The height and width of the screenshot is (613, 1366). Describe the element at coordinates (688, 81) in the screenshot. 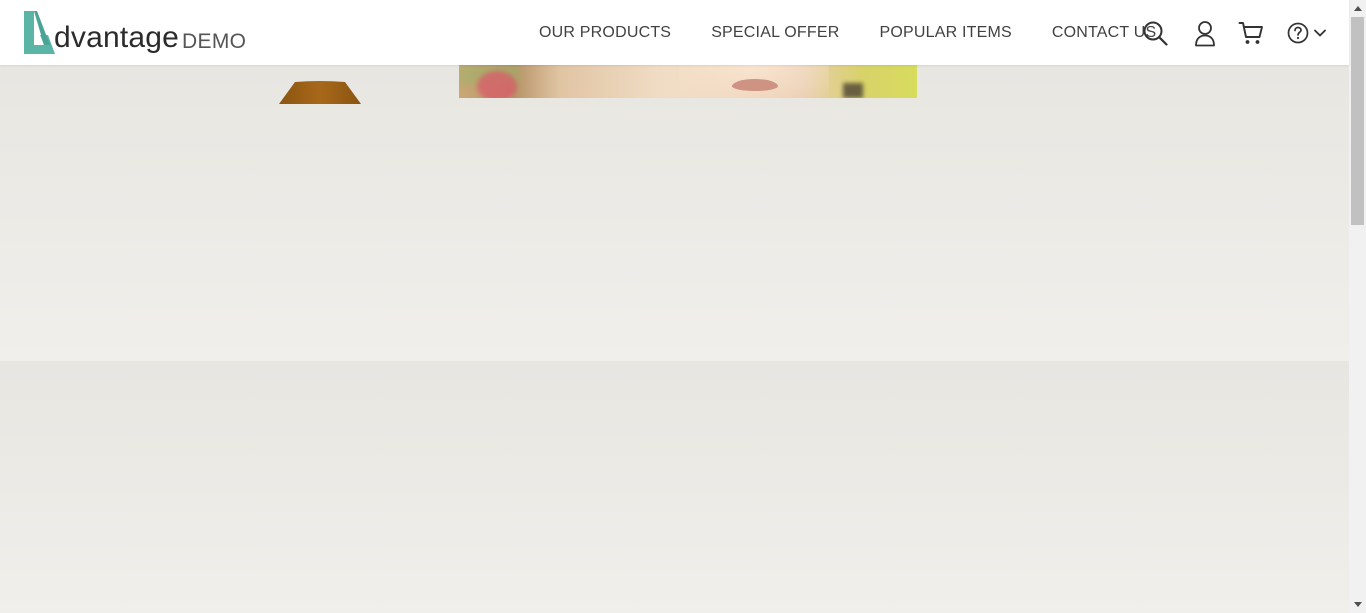

I see `hero-model-photo` at that location.